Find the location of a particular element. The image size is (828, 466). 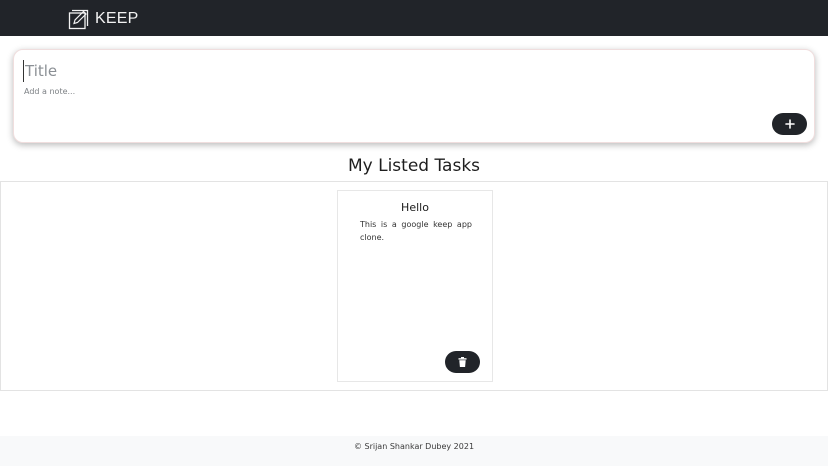

brand-text: KEEP is located at coordinates (117, 18).